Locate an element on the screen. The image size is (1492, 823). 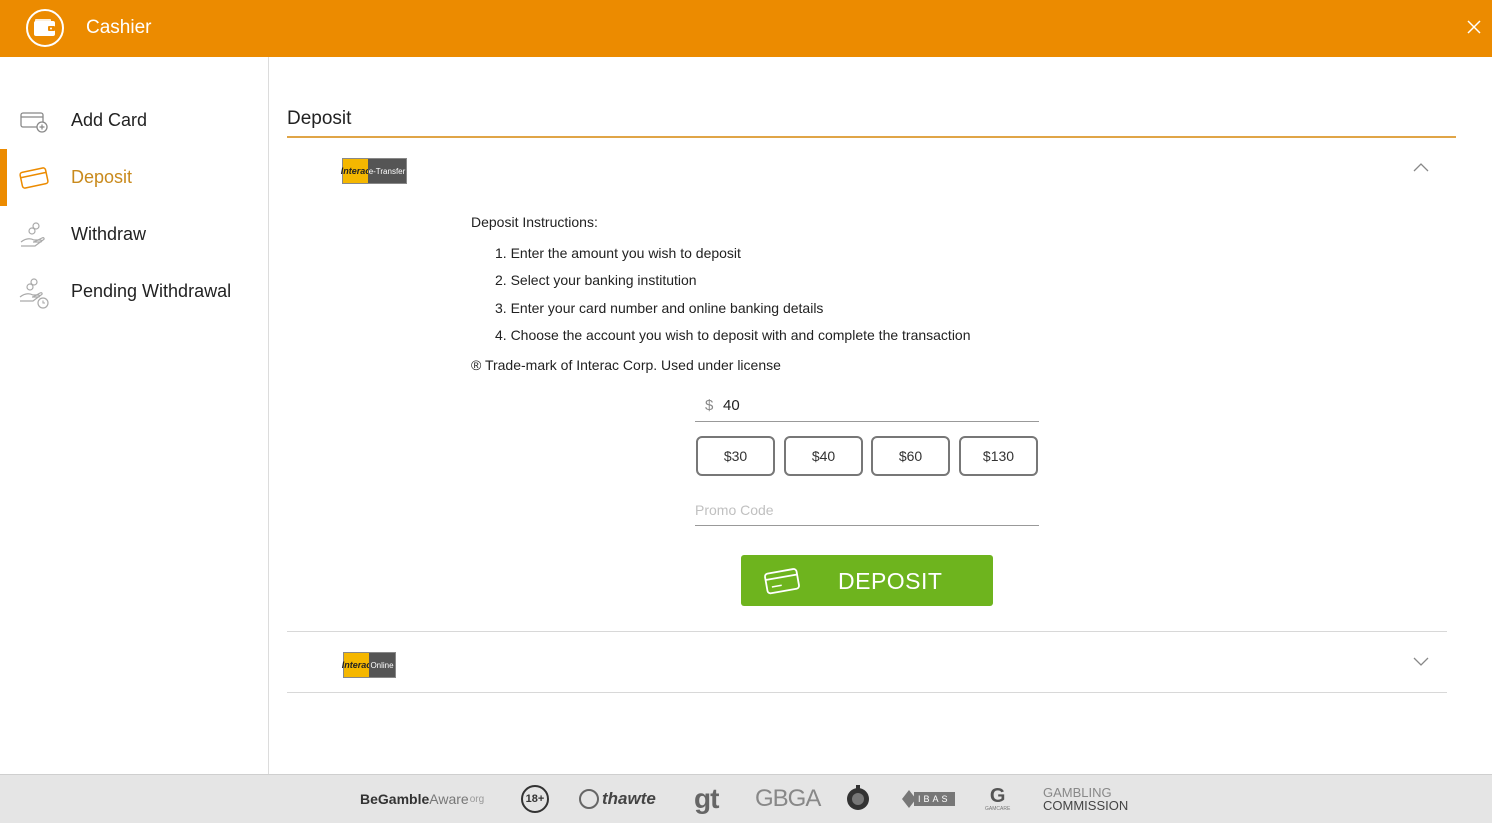
gamcare-g-icon: G is located at coordinates (997, 796).